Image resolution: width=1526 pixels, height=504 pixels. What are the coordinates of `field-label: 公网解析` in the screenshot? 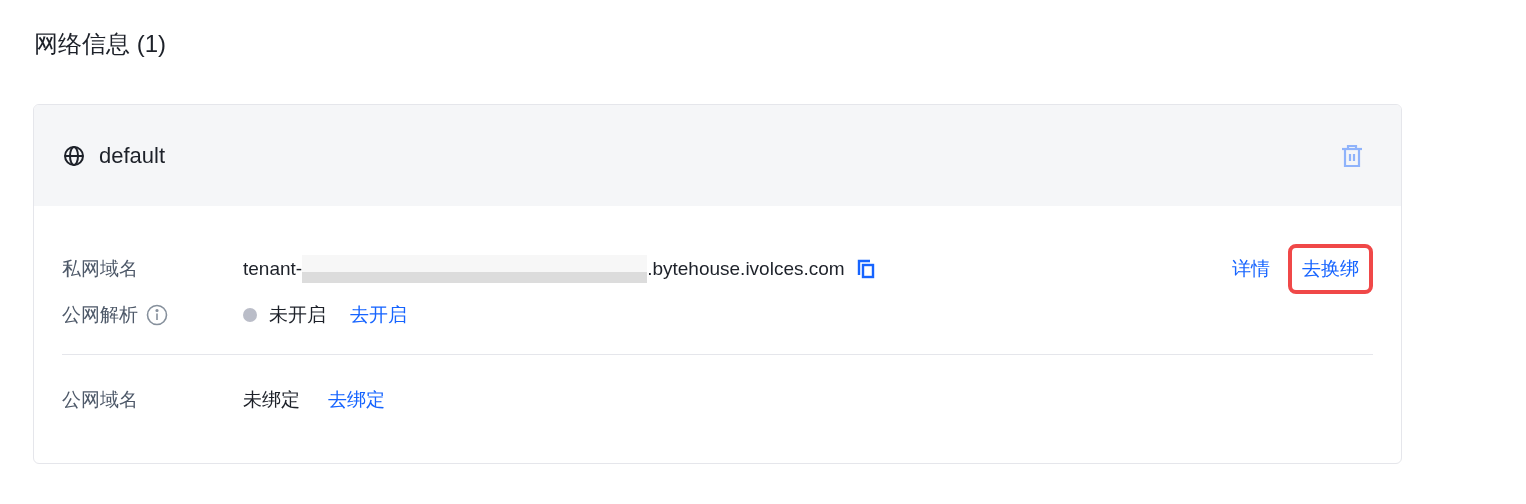 It's located at (100, 315).